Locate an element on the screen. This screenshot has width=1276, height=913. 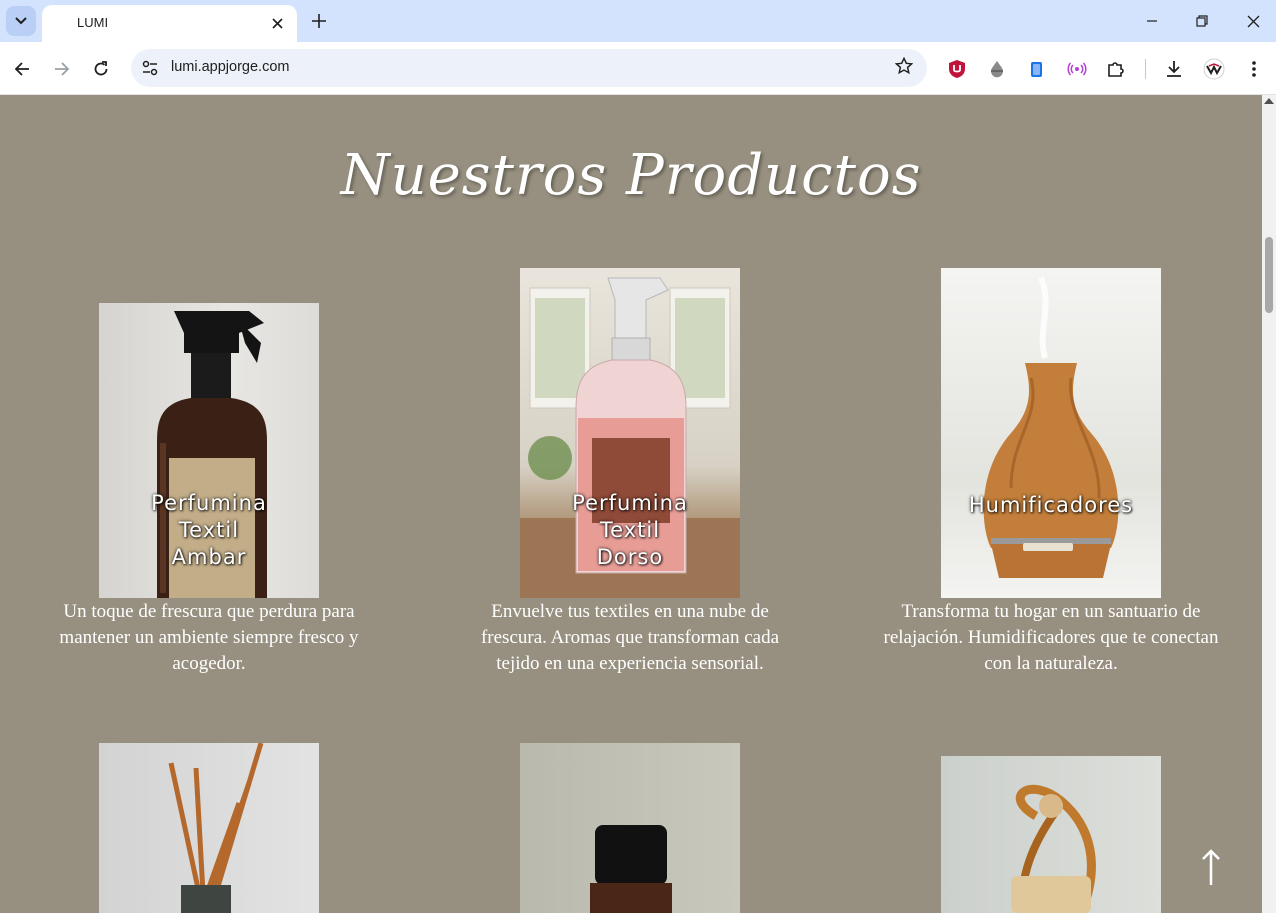
address-bar: lumi.appjorge.com is located at coordinates (529, 68).